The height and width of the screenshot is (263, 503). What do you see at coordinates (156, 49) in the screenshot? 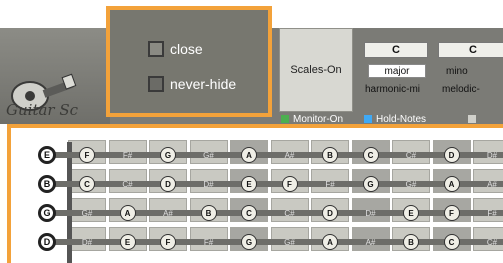
I see `close-checkbox` at bounding box center [156, 49].